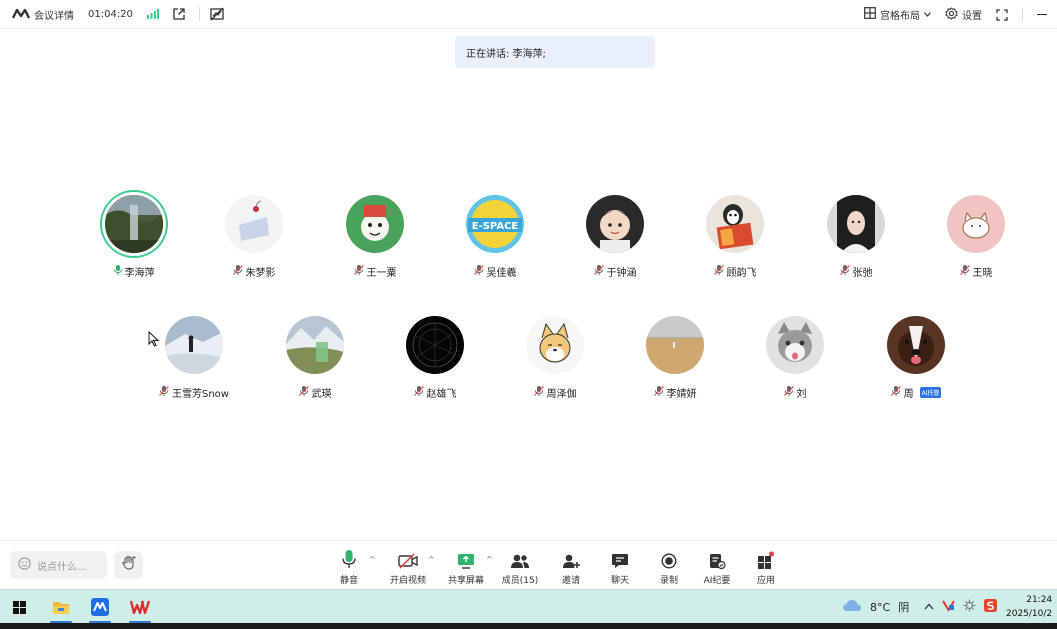  I want to click on sogou-tray-icon, so click(990, 607).